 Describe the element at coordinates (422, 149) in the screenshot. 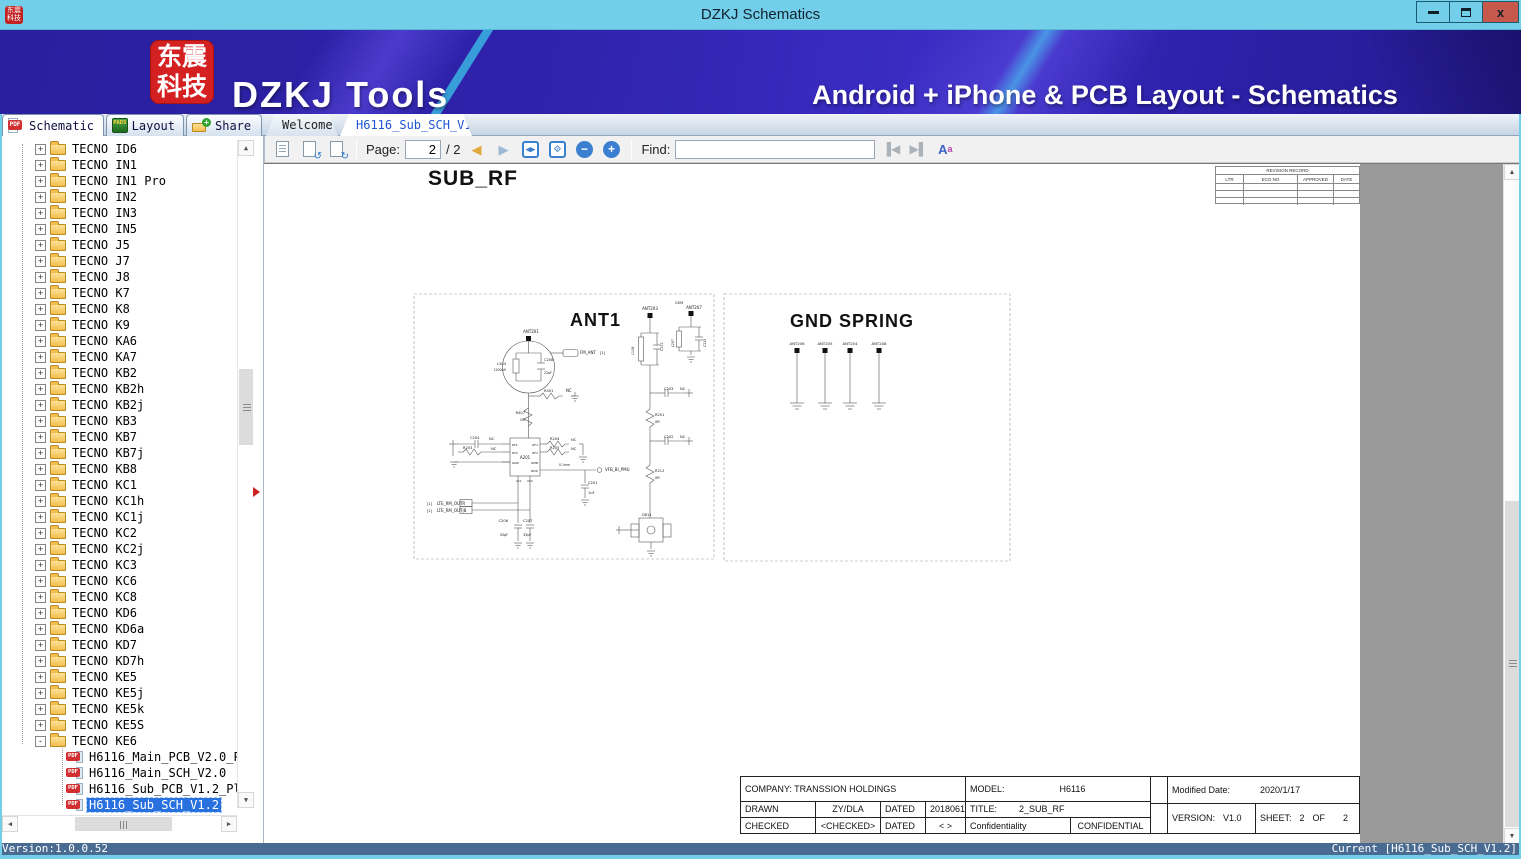

I see `page-number-input` at that location.